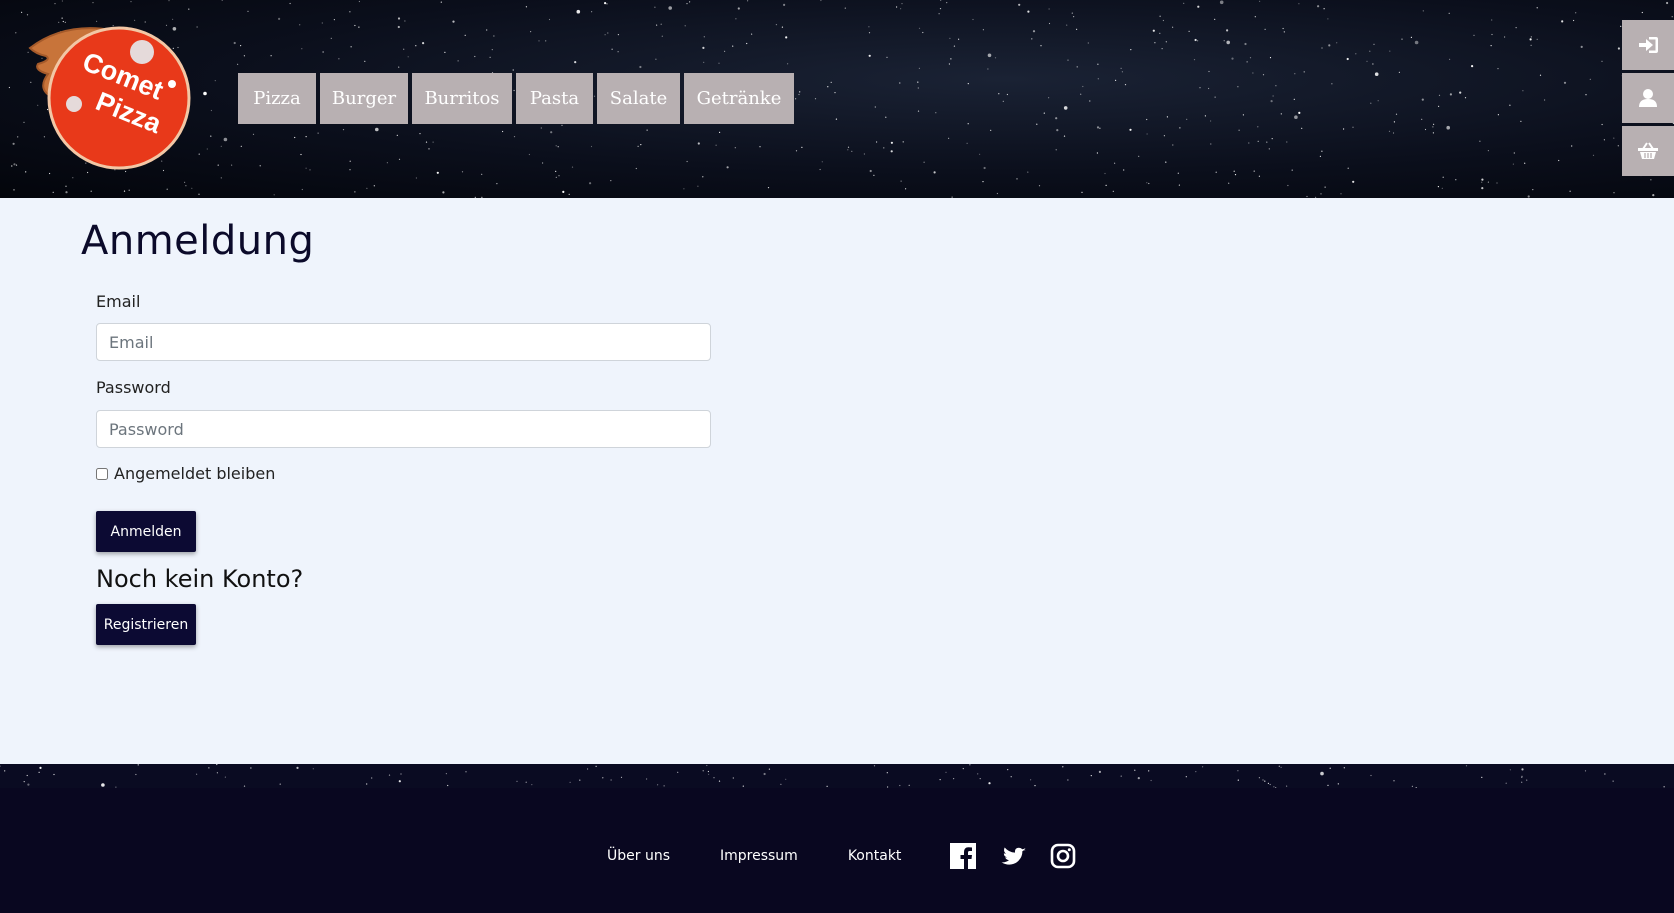 The image size is (1674, 913). Describe the element at coordinates (102, 473) in the screenshot. I see `remember-me-checkbox` at that location.